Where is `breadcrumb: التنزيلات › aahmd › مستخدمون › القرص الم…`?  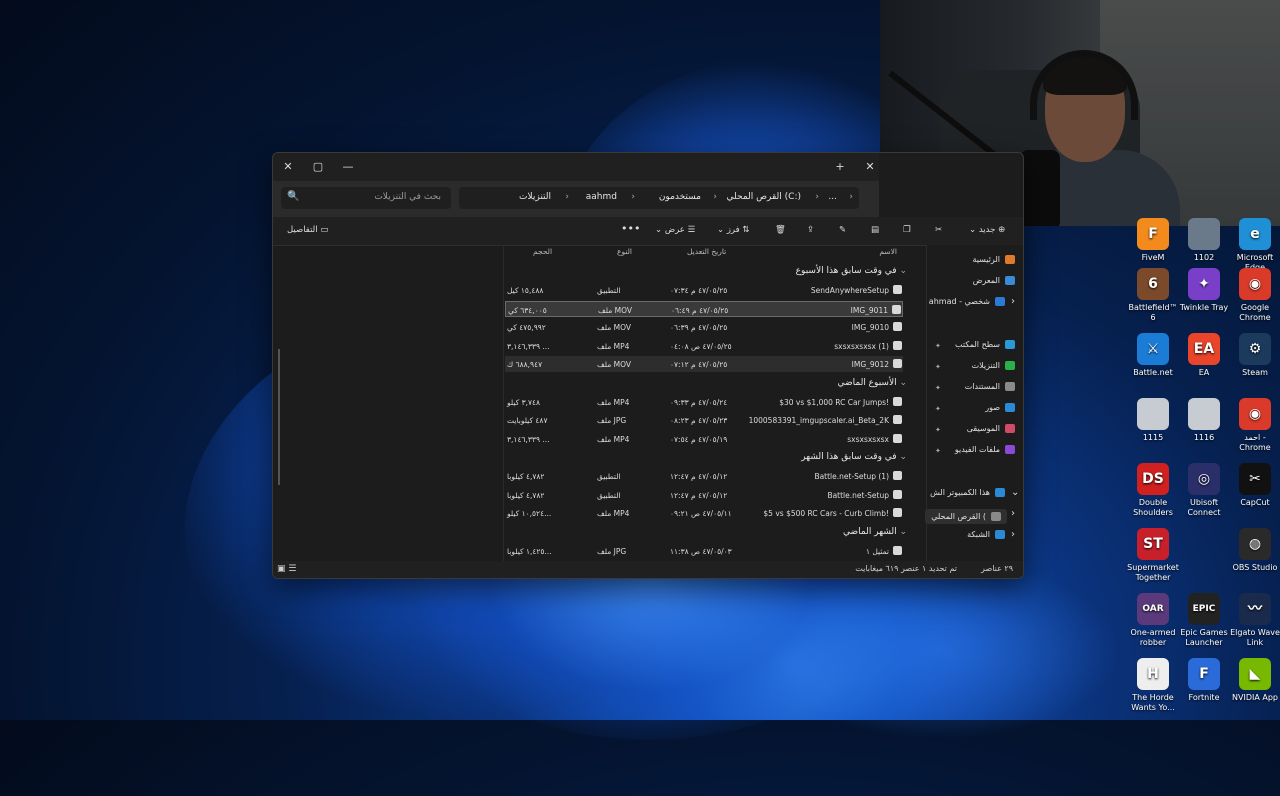
breadcrumb: التنزيلات › aahmd › مستخدمون › القرص الم… is located at coordinates (659, 198).